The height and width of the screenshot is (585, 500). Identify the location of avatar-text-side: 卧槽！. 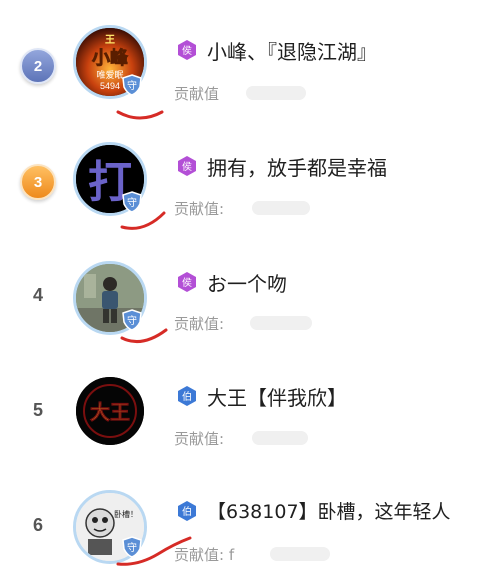
(126, 514).